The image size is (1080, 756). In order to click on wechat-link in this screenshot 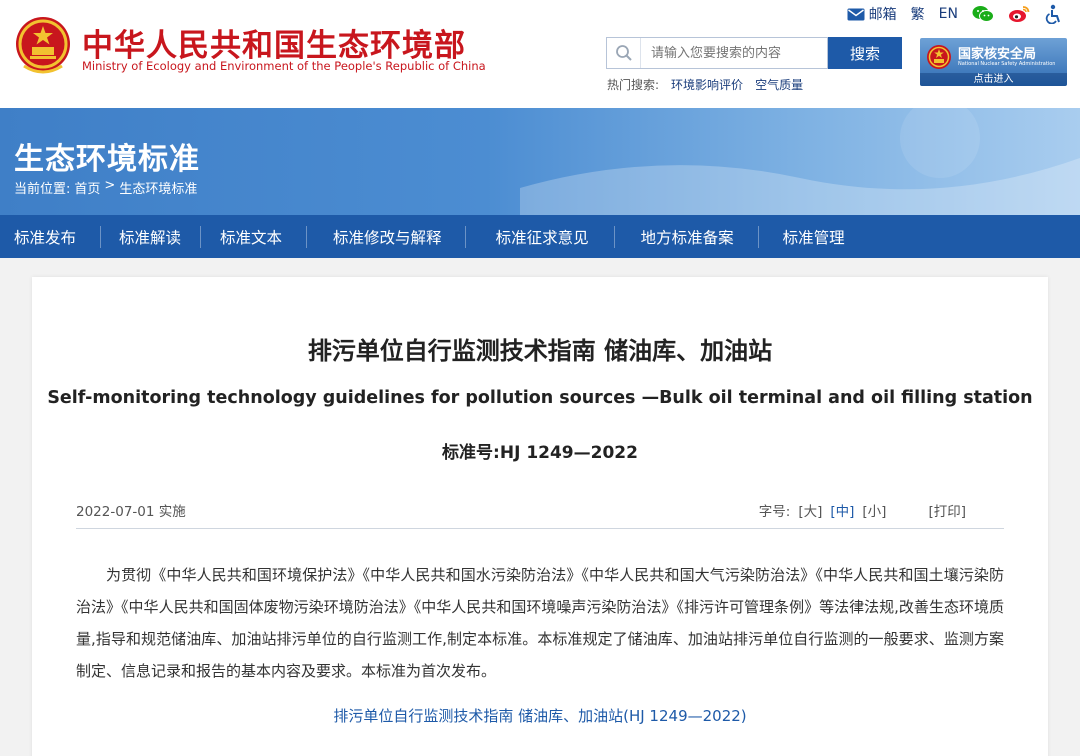, I will do `click(983, 14)`.